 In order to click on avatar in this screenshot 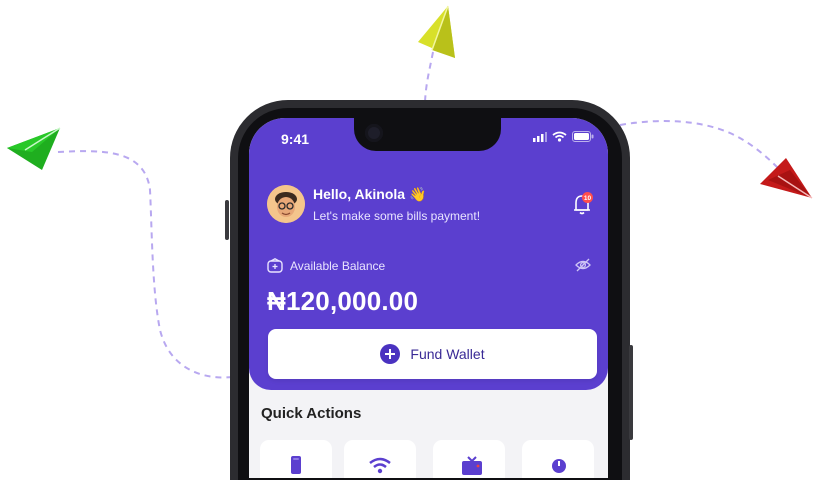, I will do `click(286, 204)`.